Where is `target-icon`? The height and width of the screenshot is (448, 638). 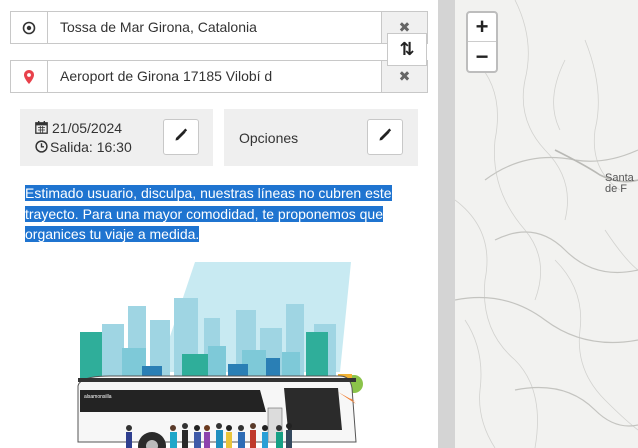 target-icon is located at coordinates (29, 27).